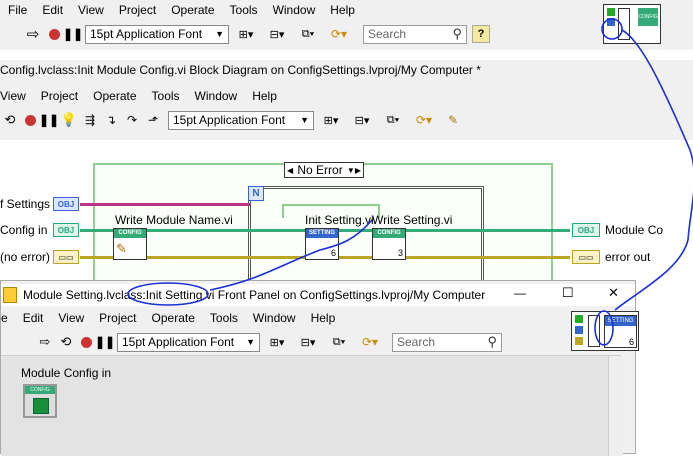 The width and height of the screenshot is (693, 456). I want to click on annotation-circle-connector, so click(604, 328).